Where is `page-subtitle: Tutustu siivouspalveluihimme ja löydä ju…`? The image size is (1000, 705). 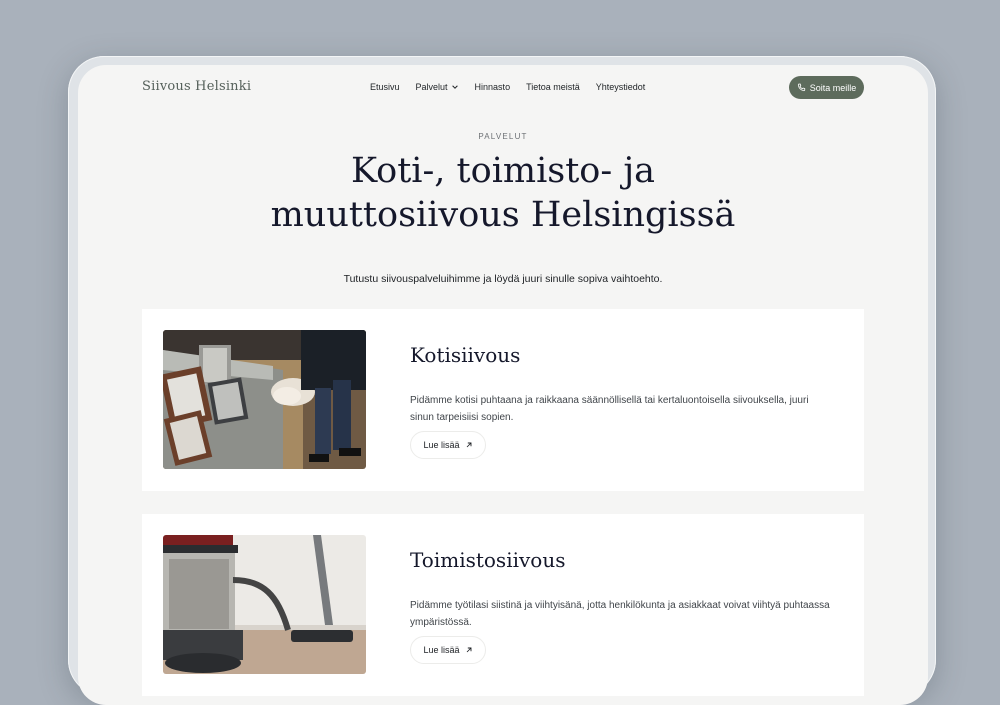
page-subtitle: Tutustu siivouspalveluihimme ja löydä ju… is located at coordinates (503, 278).